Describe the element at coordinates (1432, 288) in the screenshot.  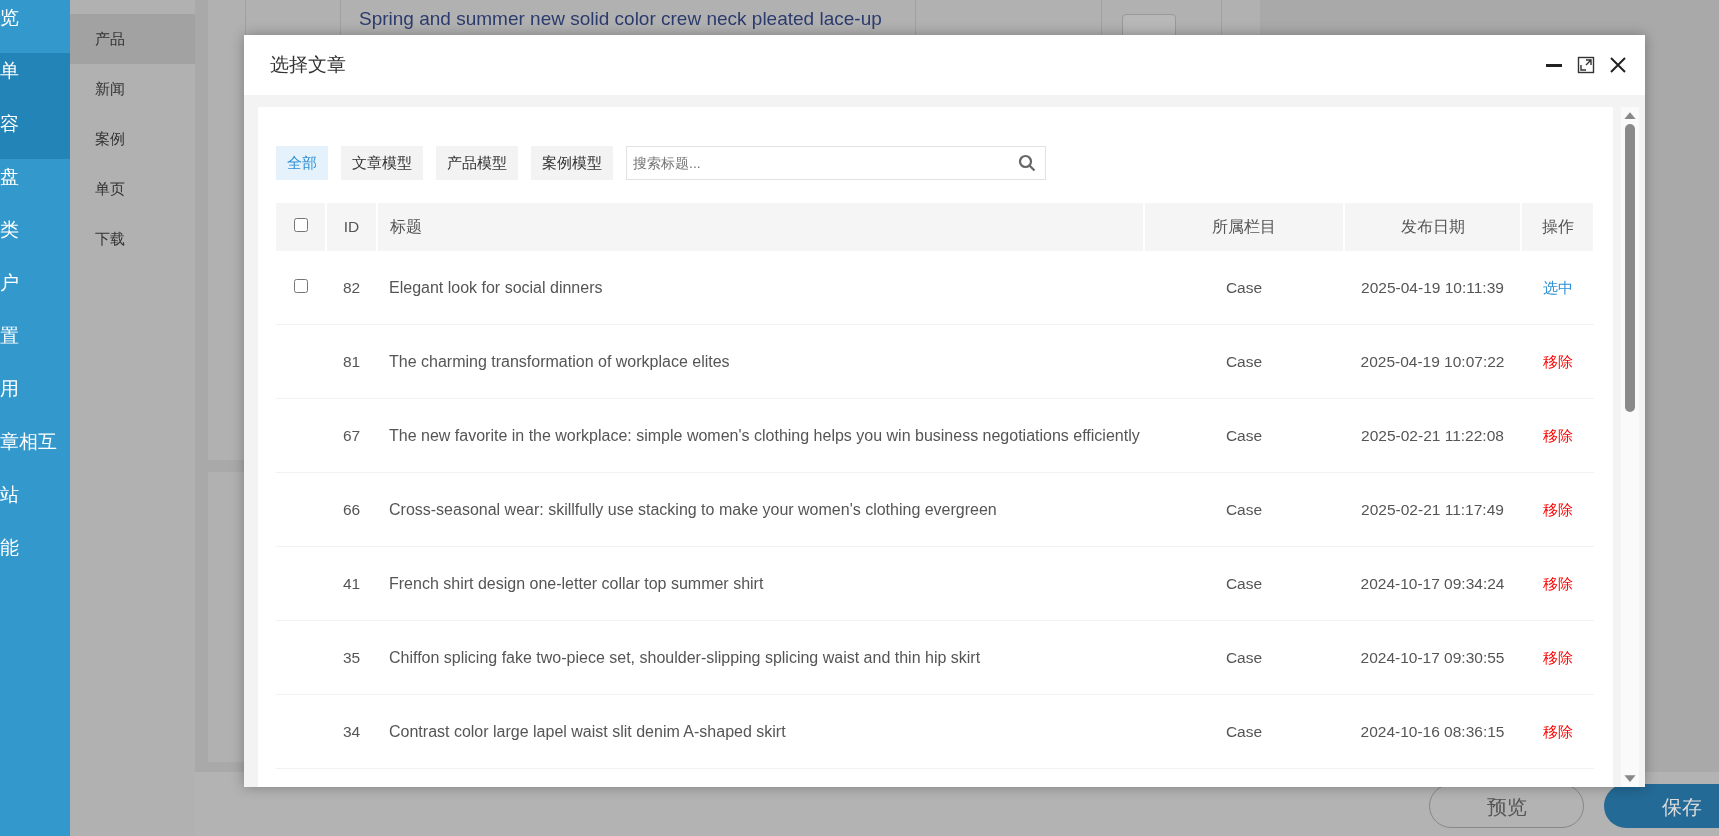
I see `table-cell: 2025-04-19 10:11:39` at that location.